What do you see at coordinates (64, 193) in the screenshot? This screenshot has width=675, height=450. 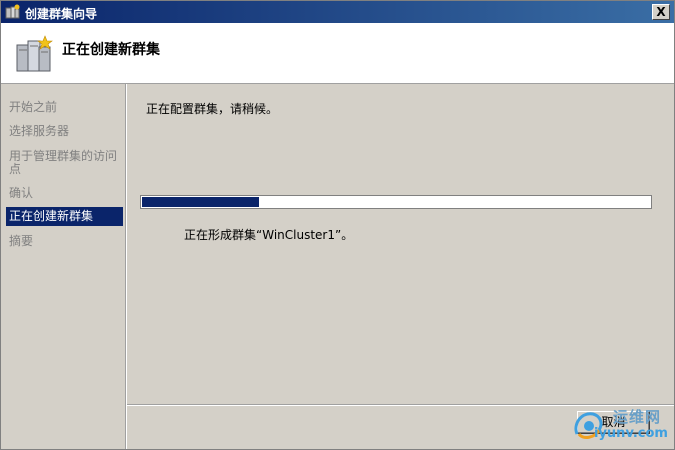 I see `step-confirmation: 确认` at bounding box center [64, 193].